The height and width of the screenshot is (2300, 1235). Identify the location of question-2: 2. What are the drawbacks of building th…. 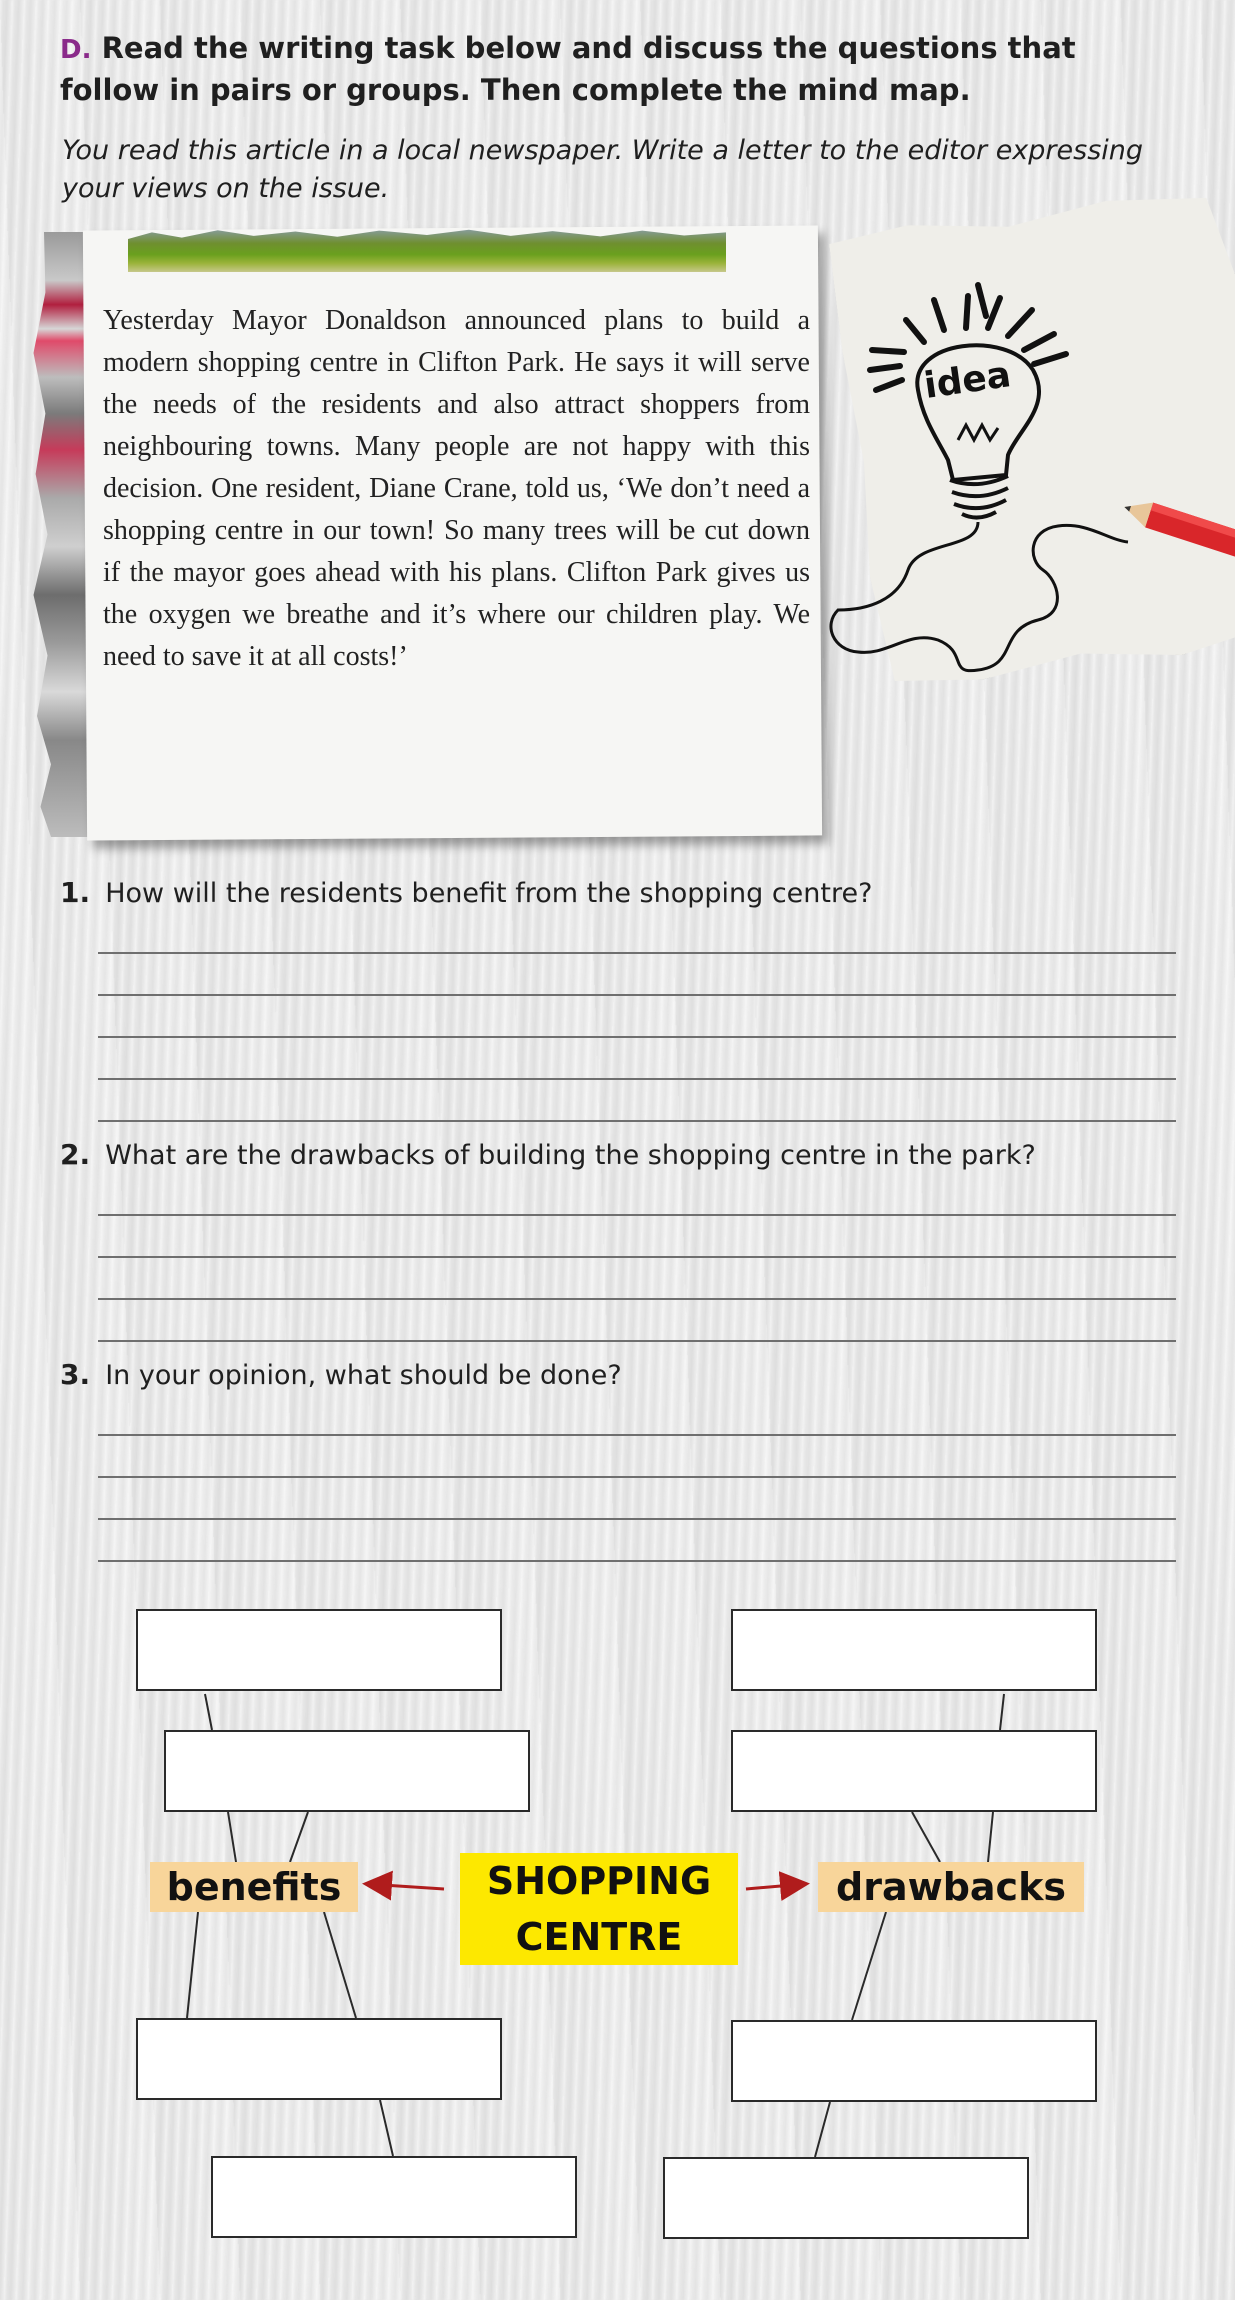
(548, 1154).